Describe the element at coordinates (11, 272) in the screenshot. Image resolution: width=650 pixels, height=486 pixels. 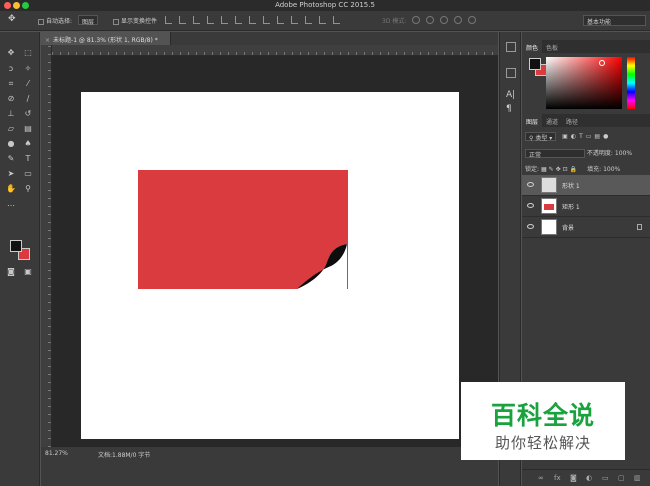
I see `quick-mask-icon: ◙` at that location.